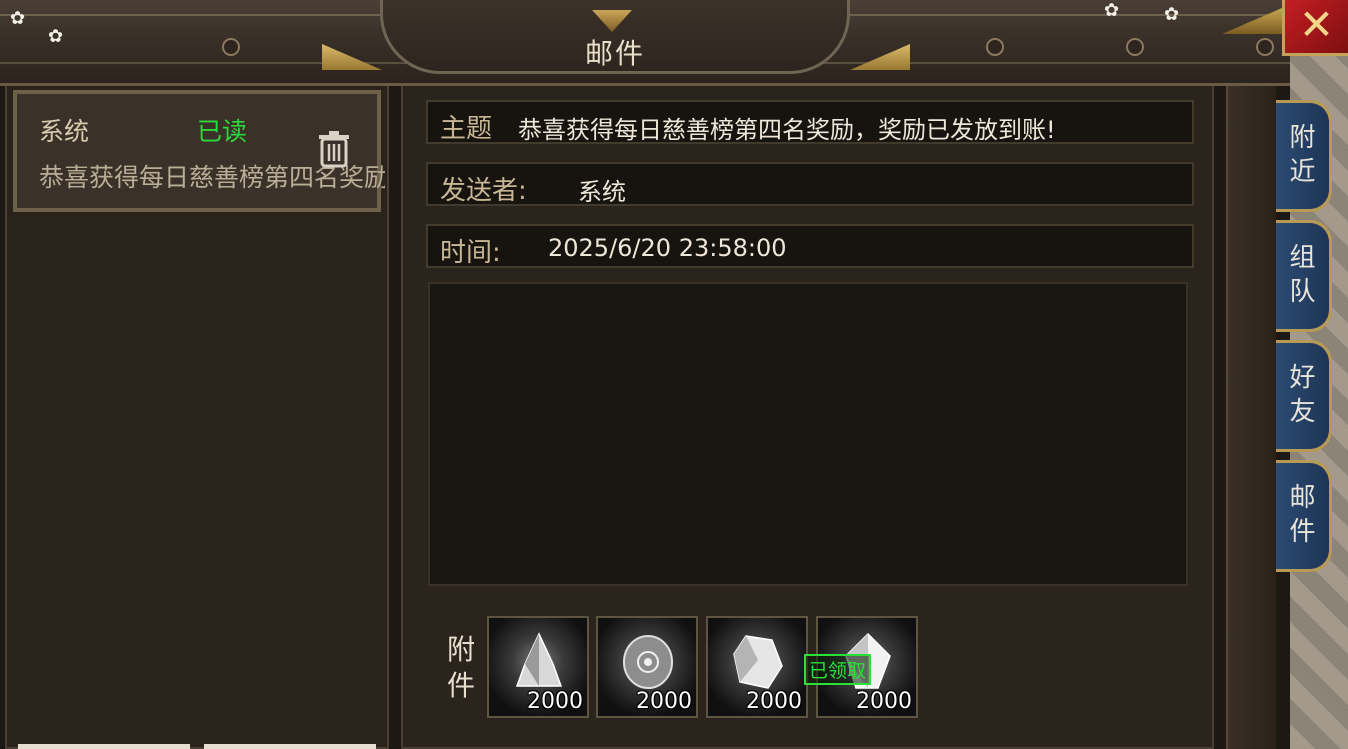 The width and height of the screenshot is (1348, 749). What do you see at coordinates (1315, 28) in the screenshot?
I see `close-button: ✕` at bounding box center [1315, 28].